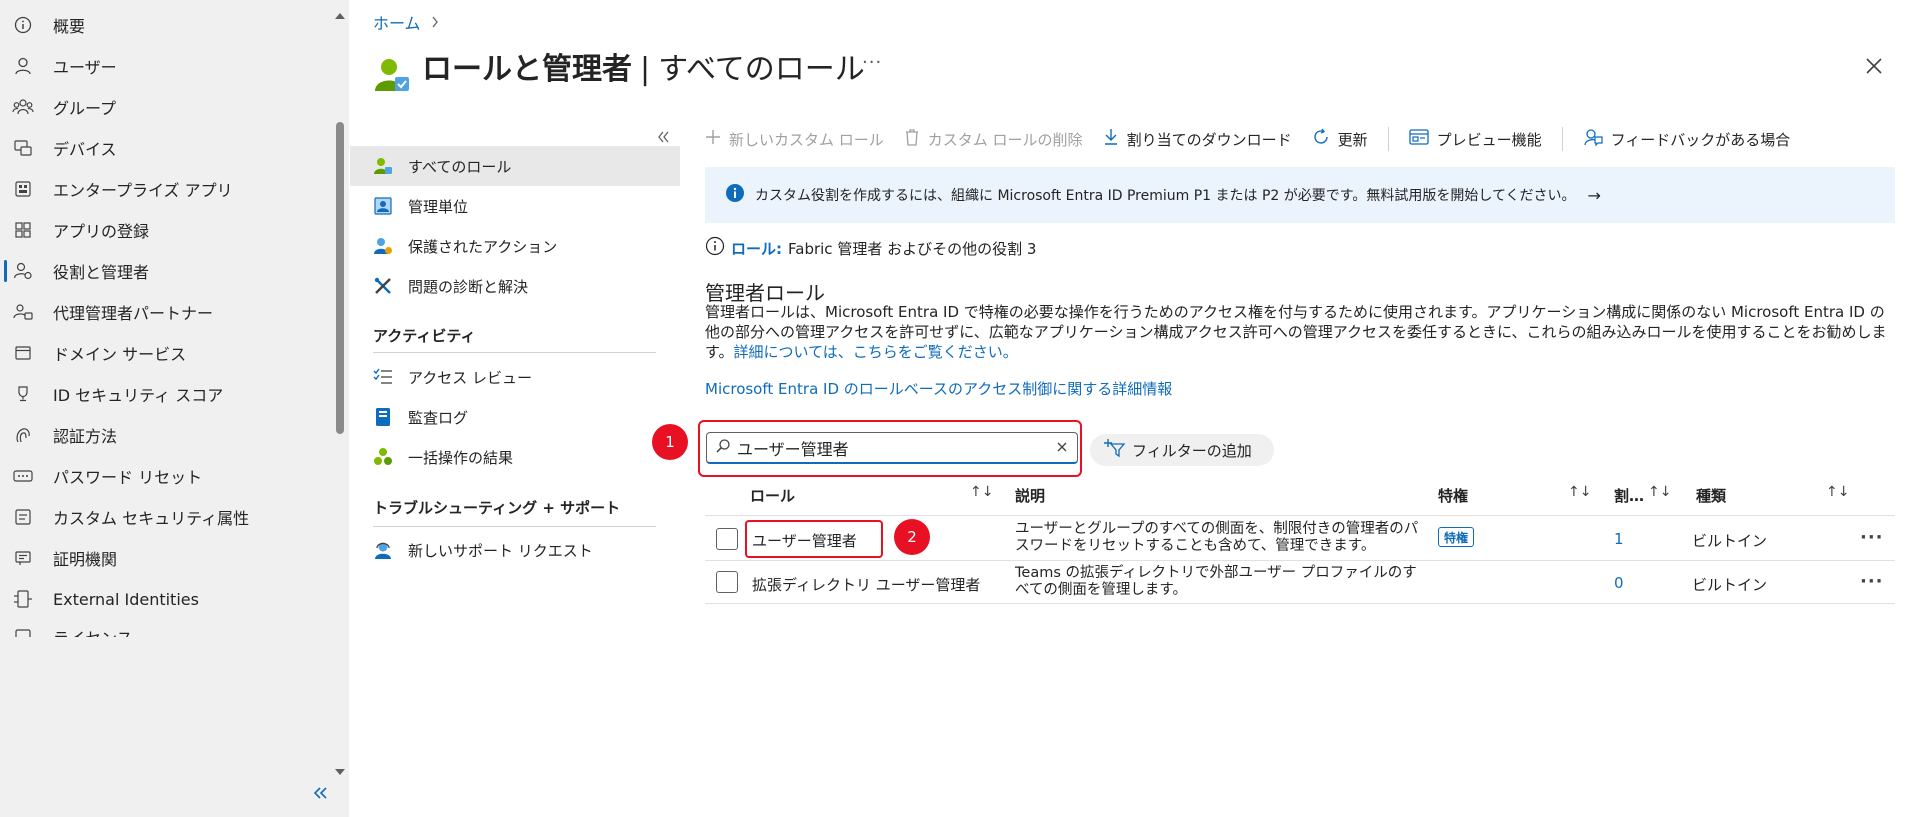 The width and height of the screenshot is (1918, 817). I want to click on partner-icon, so click(23, 312).